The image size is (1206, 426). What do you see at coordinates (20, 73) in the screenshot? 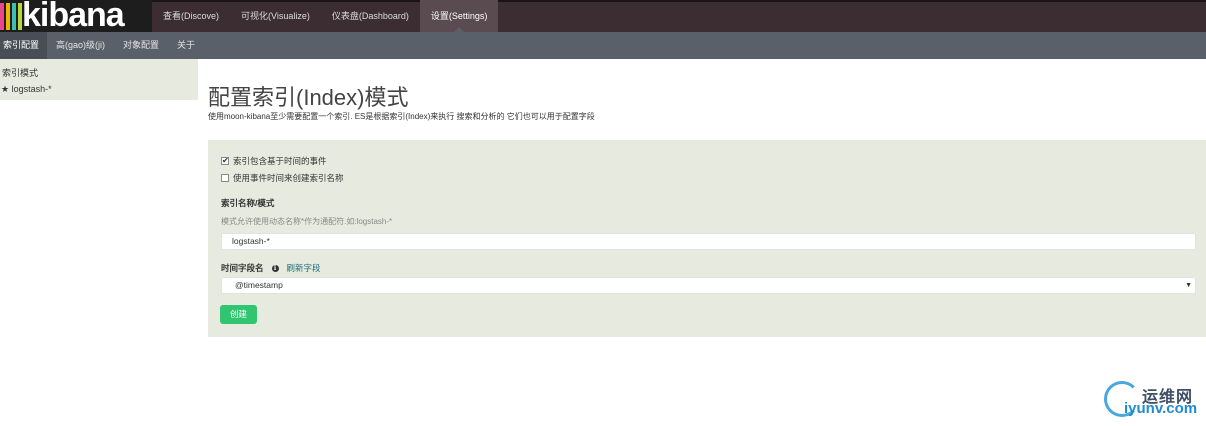
I see `sidebar-title: 索引模式` at bounding box center [20, 73].